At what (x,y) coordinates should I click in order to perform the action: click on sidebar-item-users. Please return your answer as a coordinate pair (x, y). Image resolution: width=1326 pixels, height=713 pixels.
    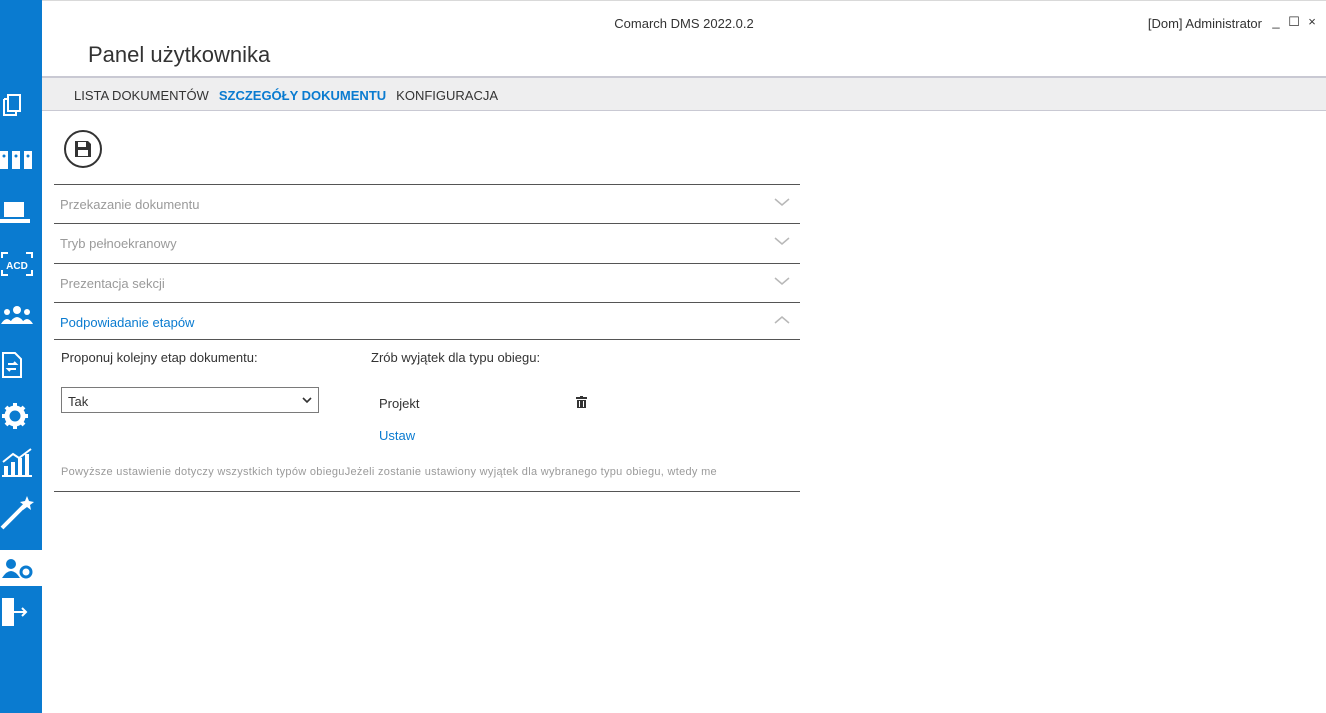
    Looking at the image, I should click on (21, 316).